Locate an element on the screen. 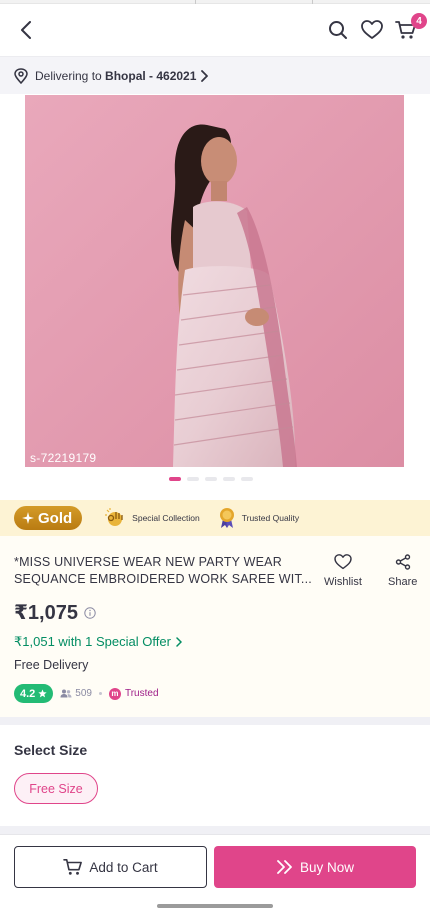 The image size is (430, 916). special-offer-link: ₹1,051 with 1 Special Offer is located at coordinates (98, 642).